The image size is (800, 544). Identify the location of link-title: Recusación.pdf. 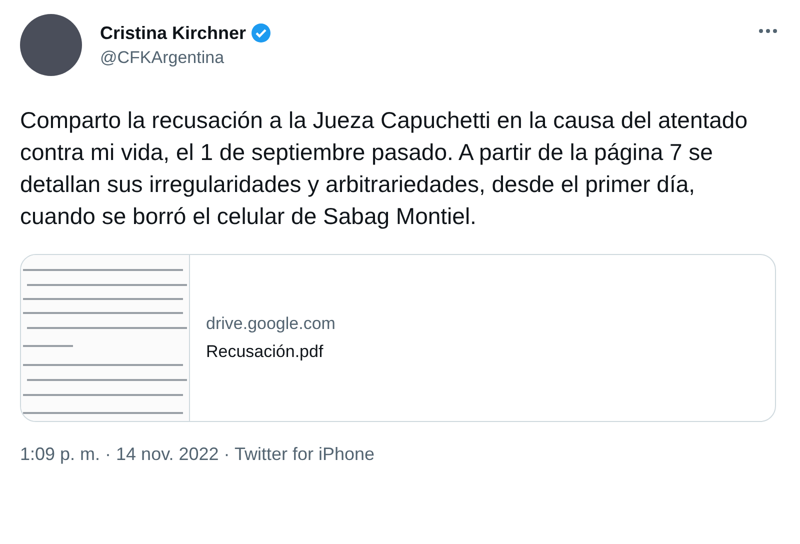
(265, 352).